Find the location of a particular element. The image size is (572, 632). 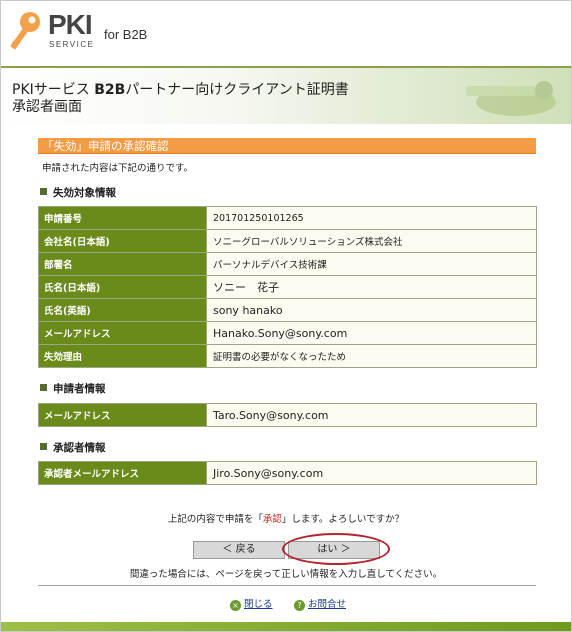

applicant-info-table: メールアドレス Taro.Sony@sony.com is located at coordinates (287, 415).